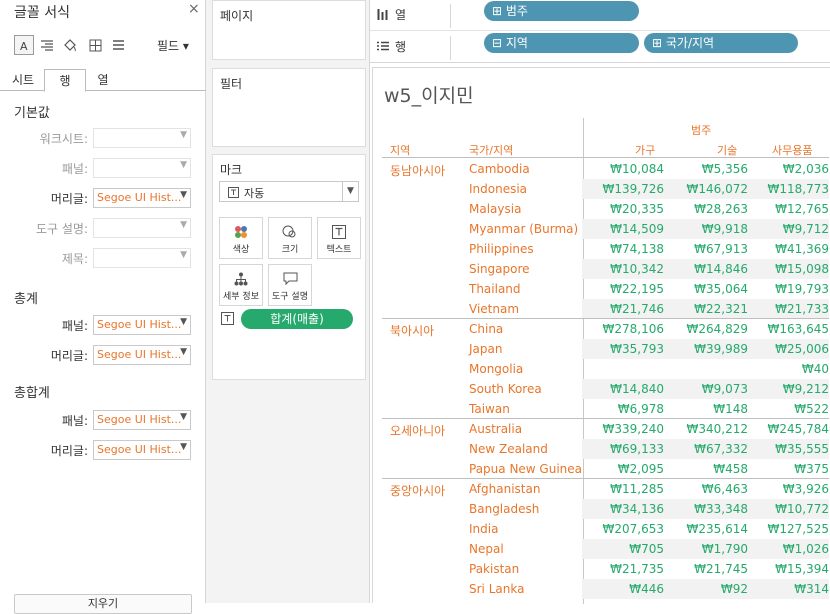 Image resolution: width=830 pixels, height=614 pixels. Describe the element at coordinates (142, 420) in the screenshot. I see `grand-total-pane-font-dropdown: Segoe UI Hist... ▼` at that location.